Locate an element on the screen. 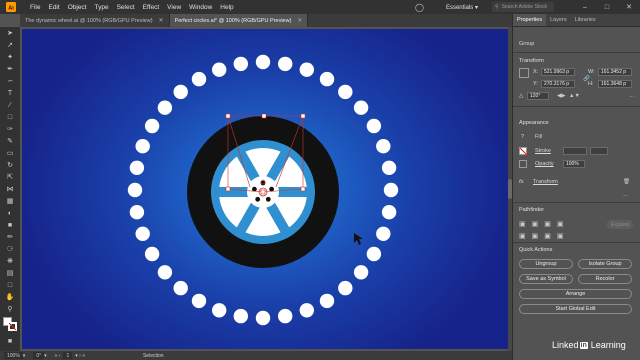  divide-icon: ▣ is located at coordinates (522, 236).